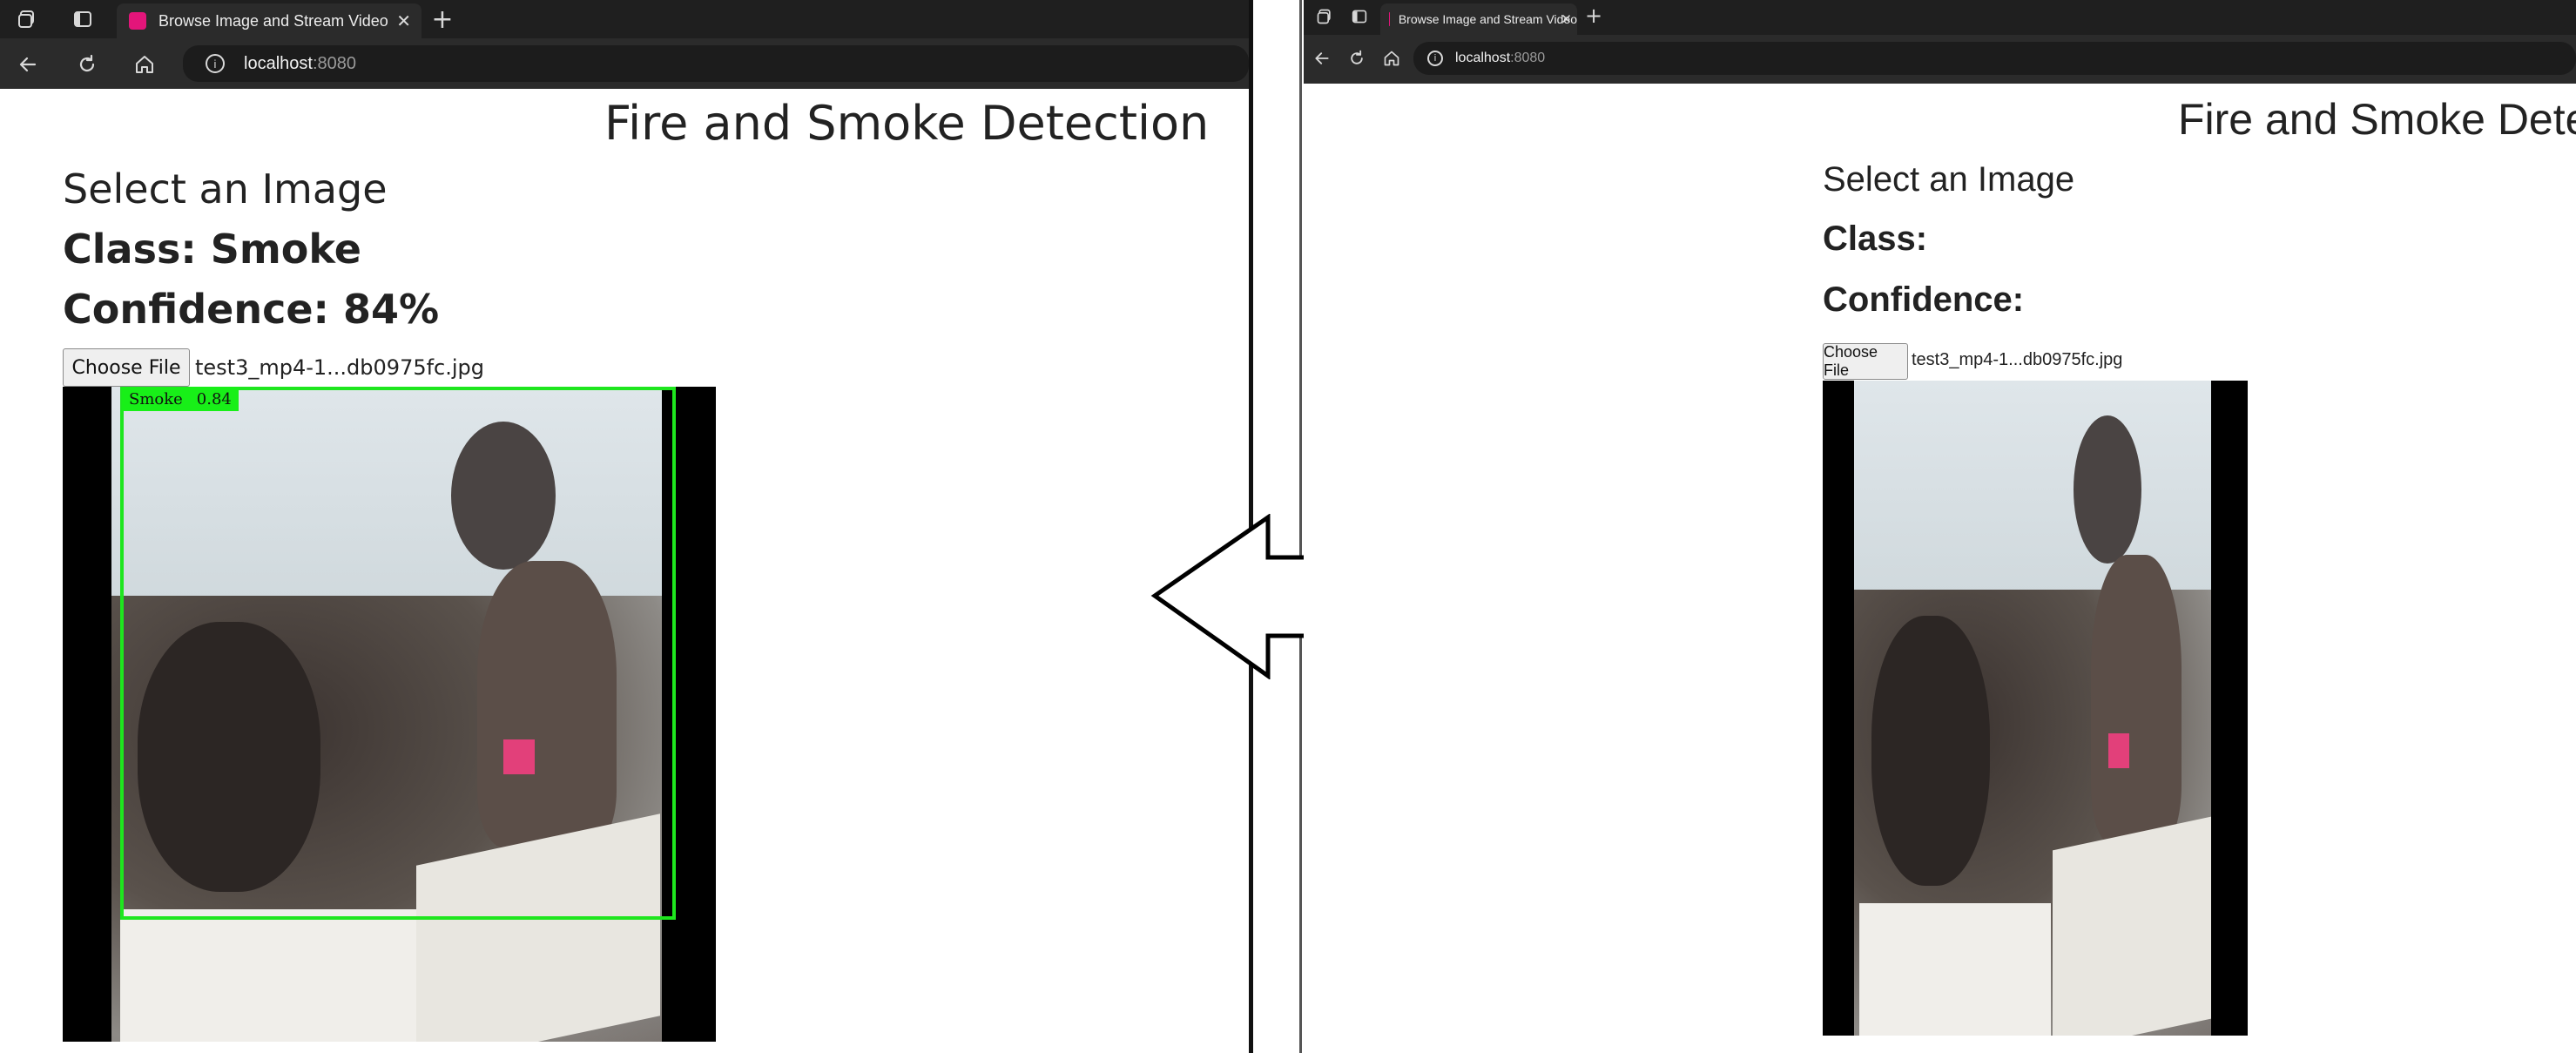 Image resolution: width=2576 pixels, height=1053 pixels. I want to click on class-result: Class:, so click(1875, 238).